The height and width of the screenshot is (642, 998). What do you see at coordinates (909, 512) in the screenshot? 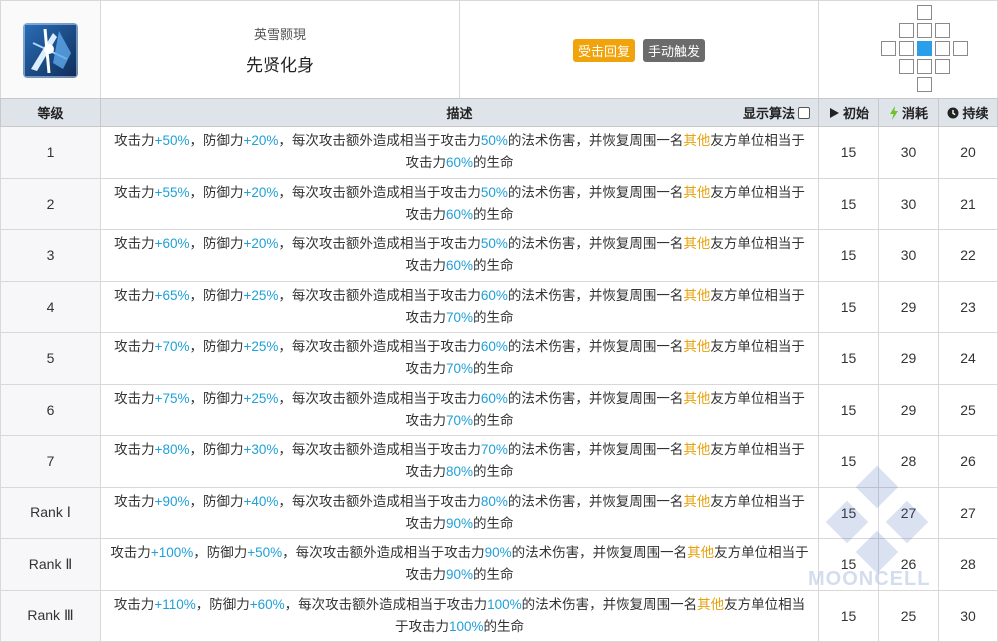
I see `row-cost: 27` at bounding box center [909, 512].